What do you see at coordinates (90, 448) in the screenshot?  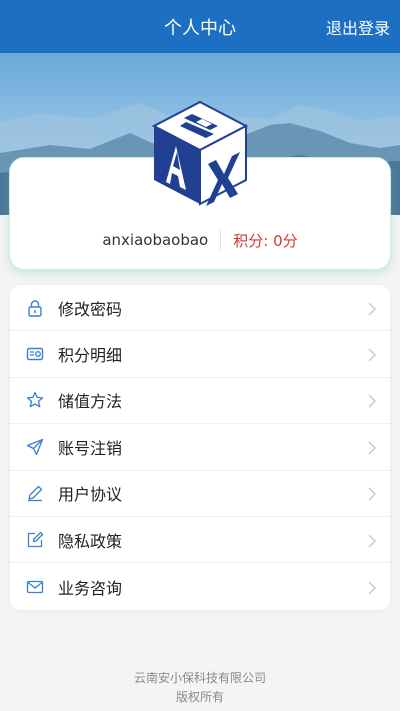 I see `menu-item-label: 账号注销` at bounding box center [90, 448].